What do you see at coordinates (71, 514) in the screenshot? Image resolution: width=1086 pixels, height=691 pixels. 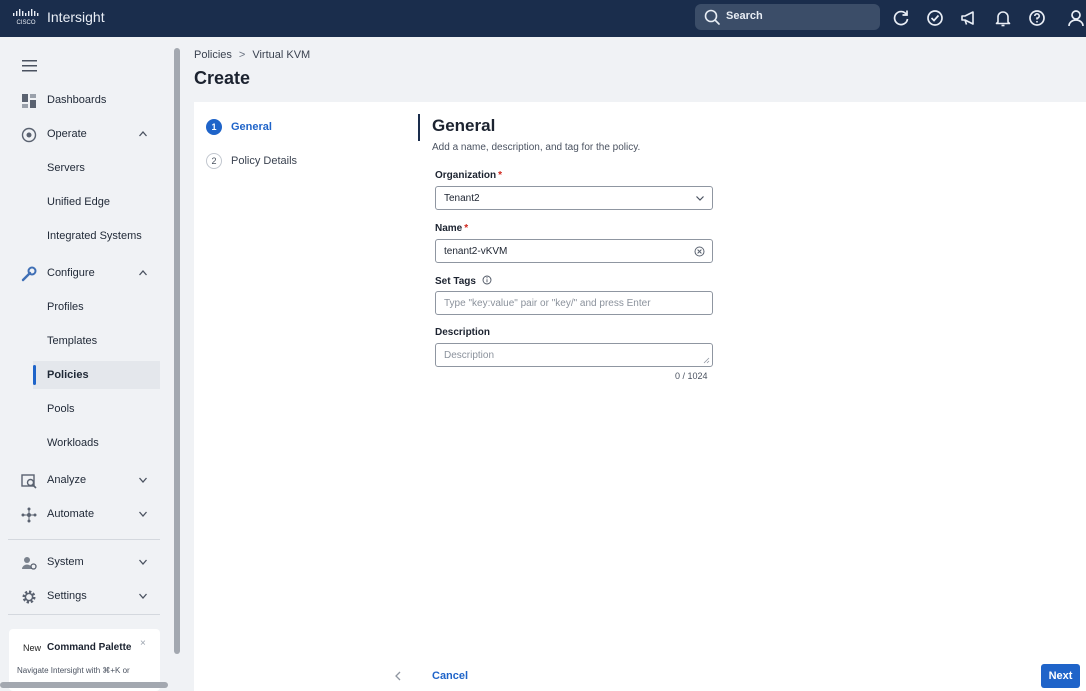 I see `sidebar-item-label: Automate` at bounding box center [71, 514].